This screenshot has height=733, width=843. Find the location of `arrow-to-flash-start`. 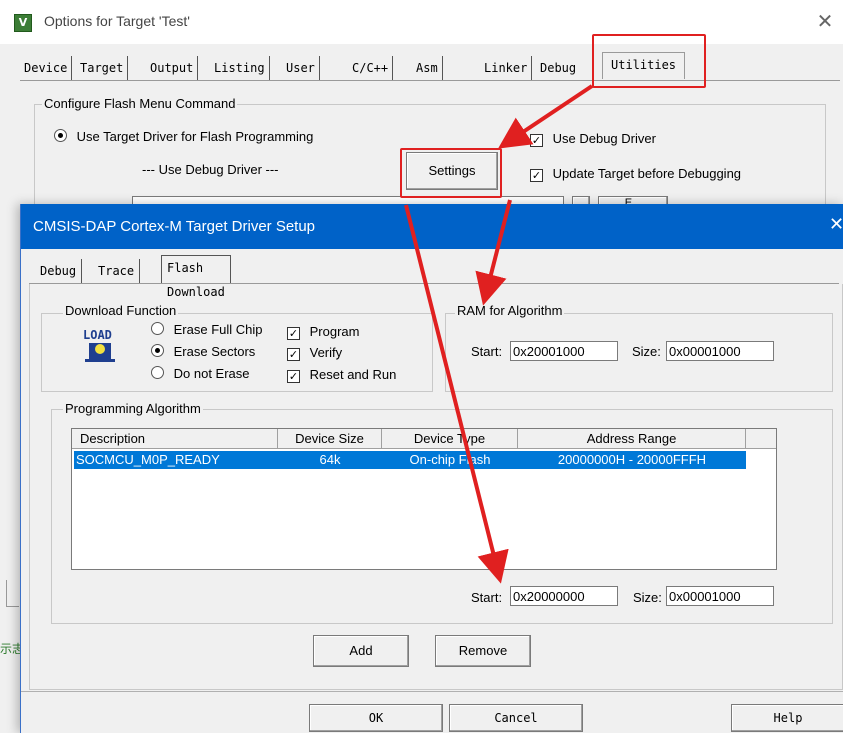

arrow-to-flash-start is located at coordinates (456, 394).